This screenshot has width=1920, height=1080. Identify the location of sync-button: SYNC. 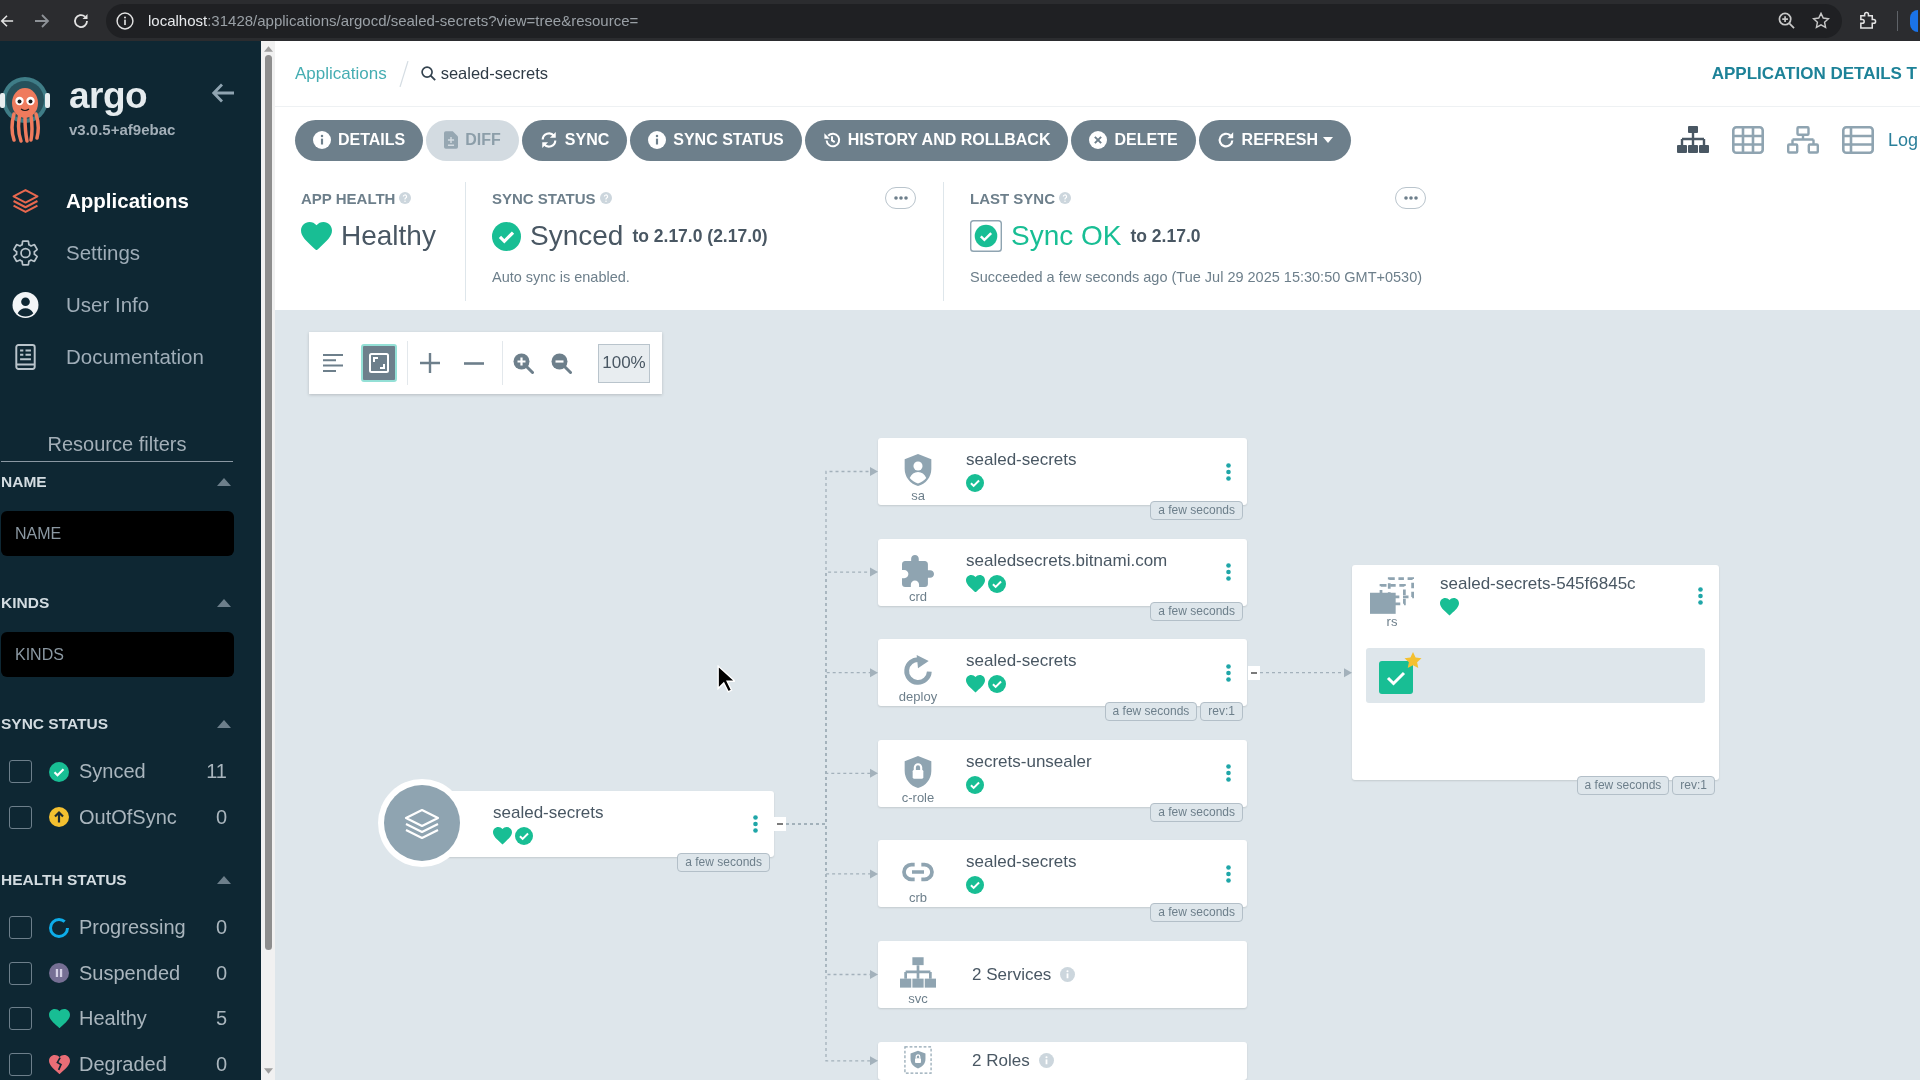
(574, 140).